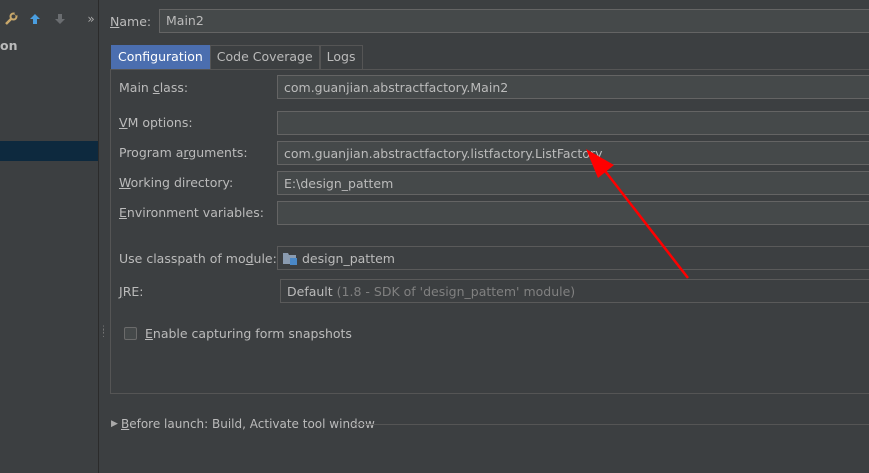 The height and width of the screenshot is (473, 869). Describe the element at coordinates (49, 19) in the screenshot. I see `left-toolbar: »` at that location.